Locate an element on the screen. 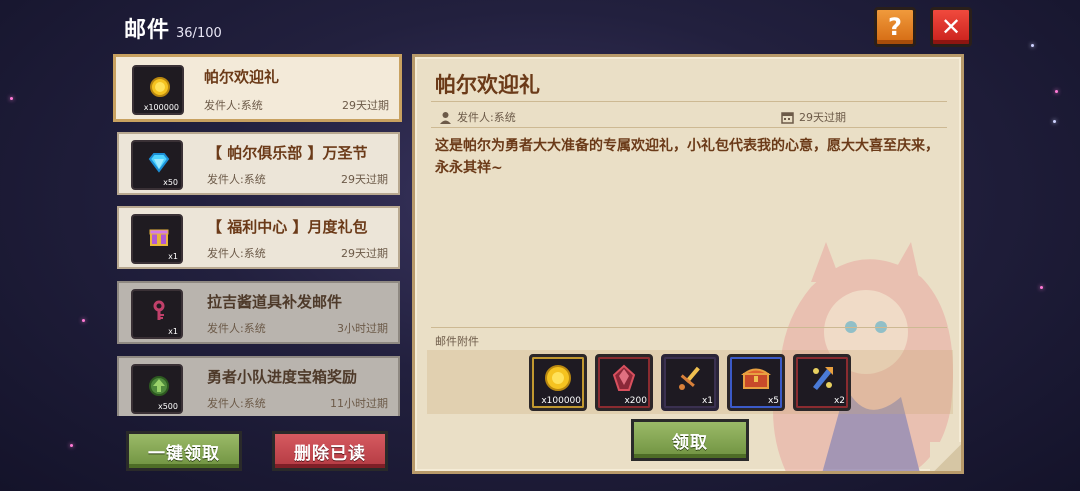  attachment-quantity: x5 is located at coordinates (773, 401).